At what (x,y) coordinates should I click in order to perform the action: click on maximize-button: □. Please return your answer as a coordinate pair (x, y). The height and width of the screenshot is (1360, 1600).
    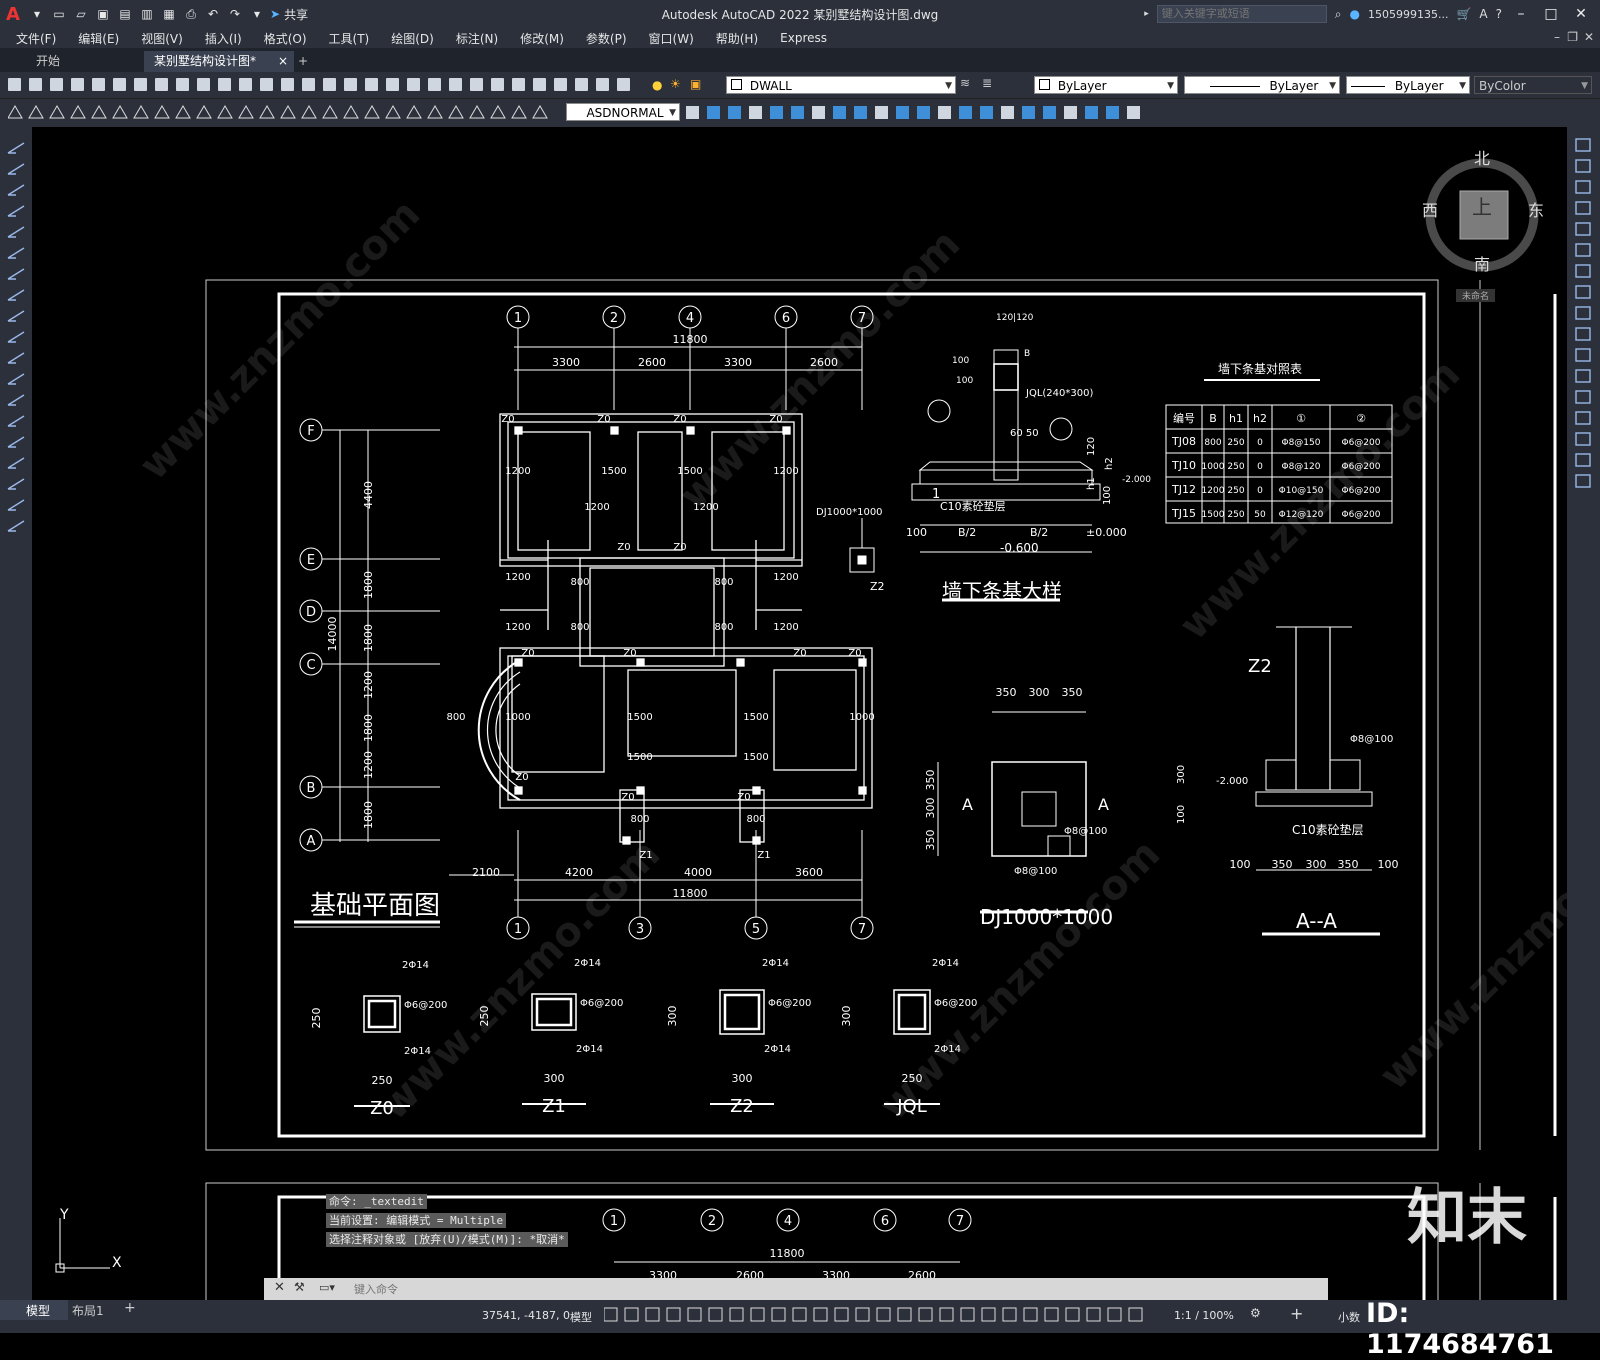
    Looking at the image, I should click on (1551, 14).